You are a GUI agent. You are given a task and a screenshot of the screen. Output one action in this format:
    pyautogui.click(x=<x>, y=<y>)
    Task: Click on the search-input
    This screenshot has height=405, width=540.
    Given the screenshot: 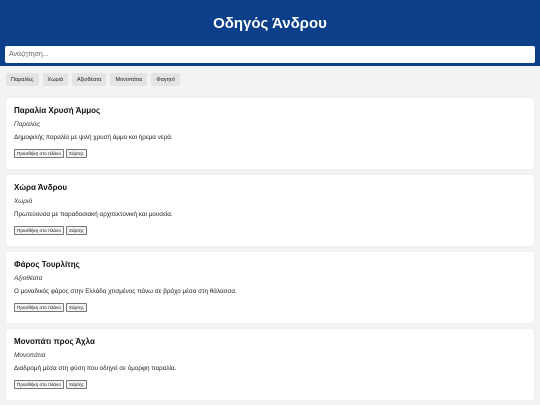 What is the action you would take?
    pyautogui.click(x=270, y=54)
    